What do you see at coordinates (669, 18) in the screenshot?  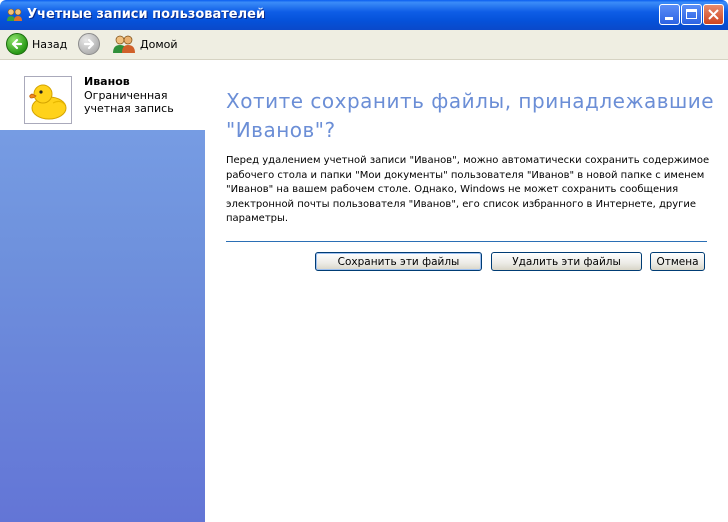 I see `minimize-icon` at bounding box center [669, 18].